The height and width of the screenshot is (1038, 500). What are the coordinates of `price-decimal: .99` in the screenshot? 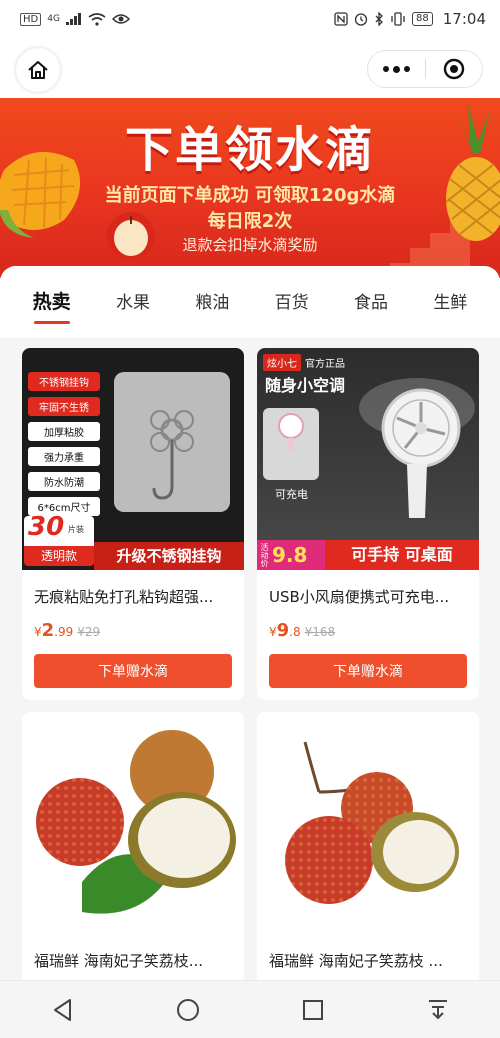 It's located at (64, 632).